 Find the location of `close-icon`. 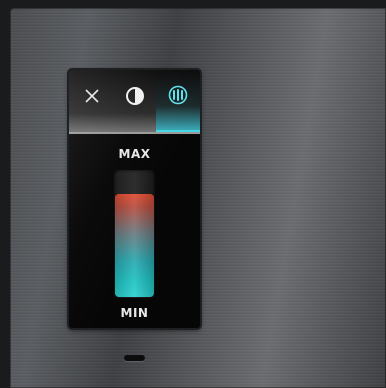

close-icon is located at coordinates (92, 98).